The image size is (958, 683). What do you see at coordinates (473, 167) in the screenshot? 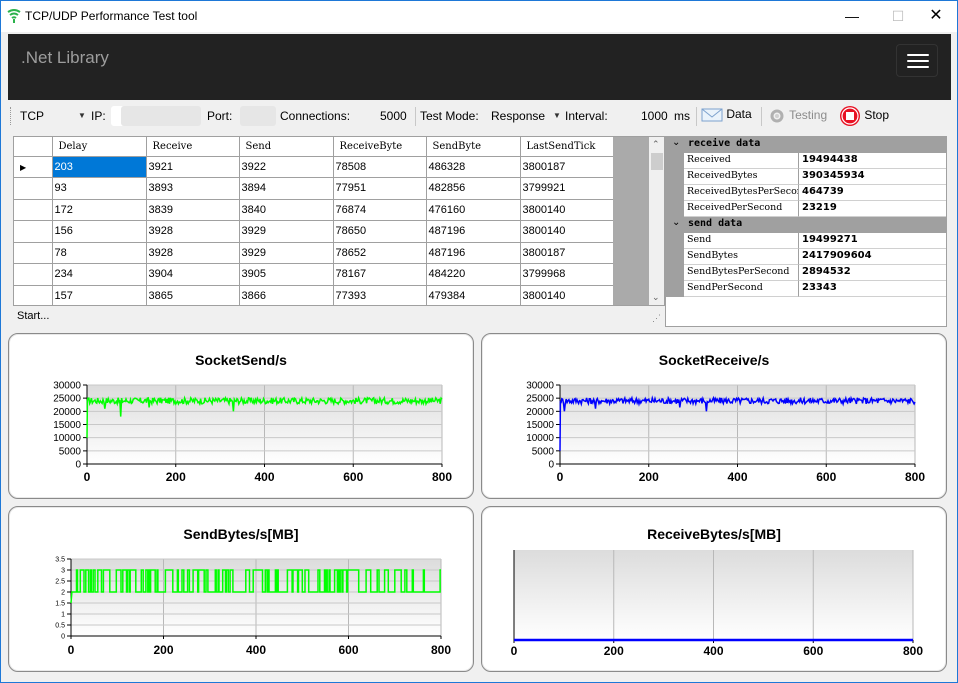
I see `table-cell: 486328` at bounding box center [473, 167].